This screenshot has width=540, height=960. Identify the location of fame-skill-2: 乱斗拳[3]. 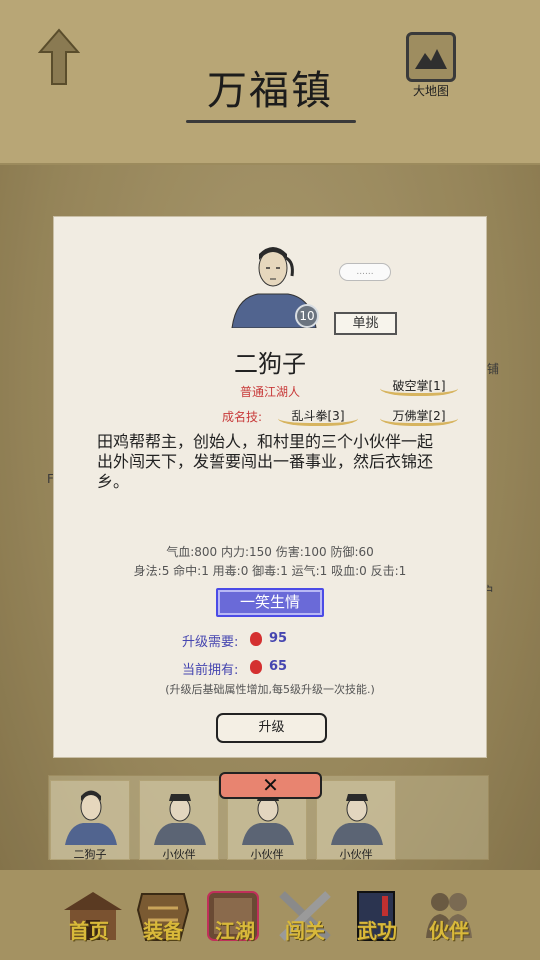
(318, 416).